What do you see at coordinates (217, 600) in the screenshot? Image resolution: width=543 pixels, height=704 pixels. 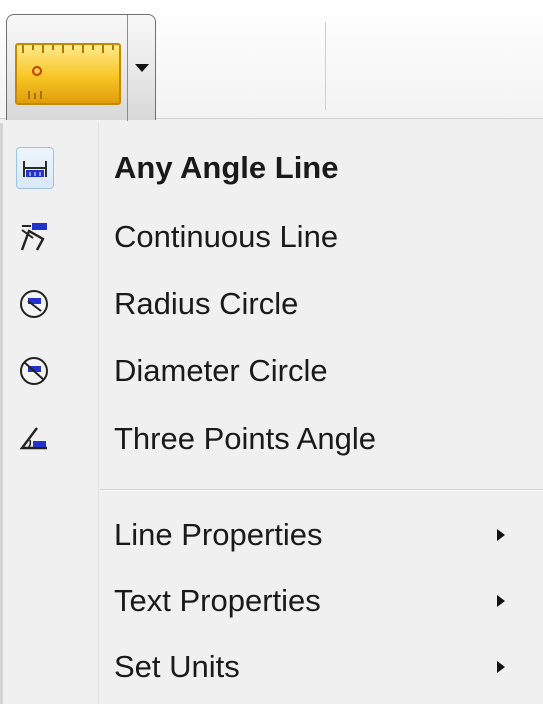 I see `menu-item-label: Text Properties` at bounding box center [217, 600].